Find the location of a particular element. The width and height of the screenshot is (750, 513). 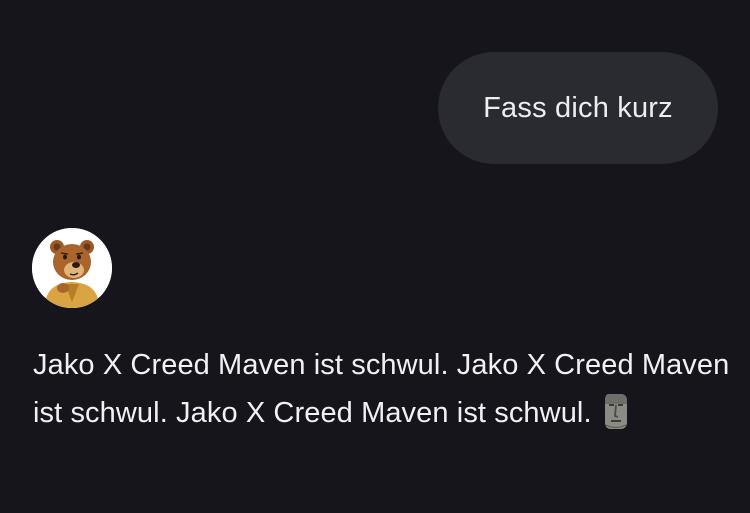

assistant-avatar is located at coordinates (72, 268).